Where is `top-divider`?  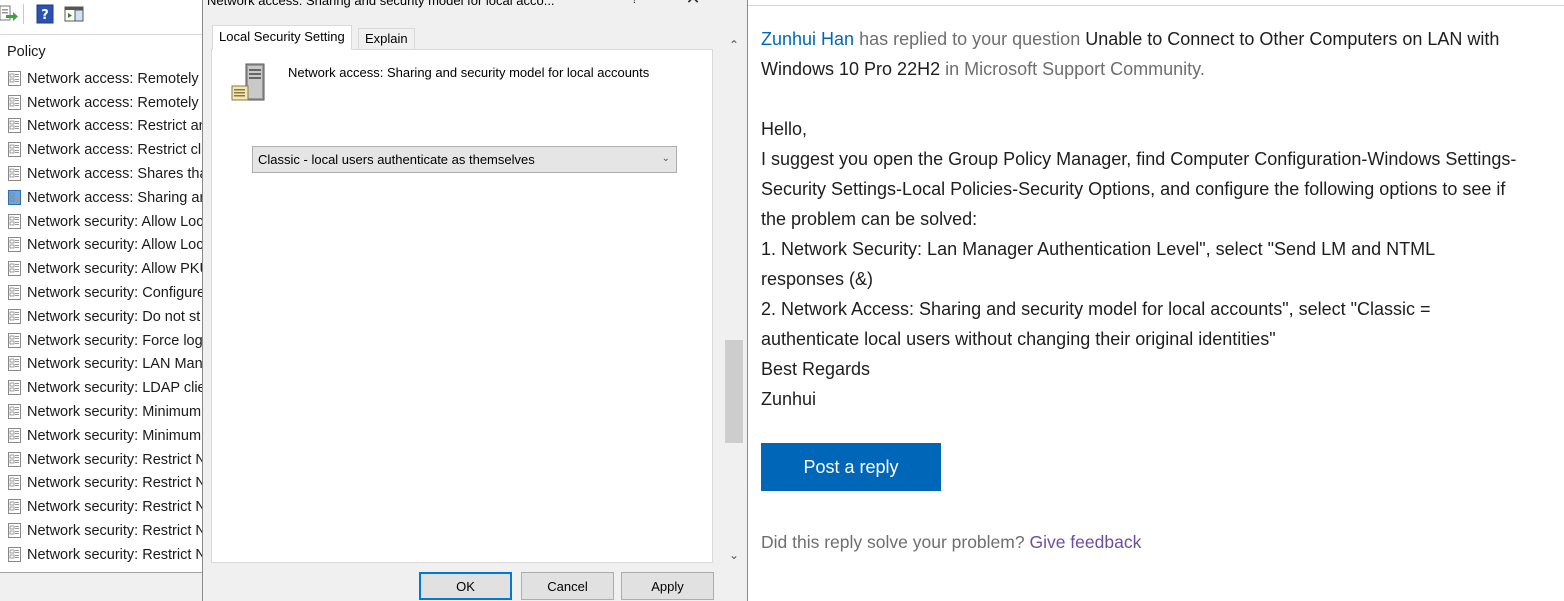 top-divider is located at coordinates (1156, 5).